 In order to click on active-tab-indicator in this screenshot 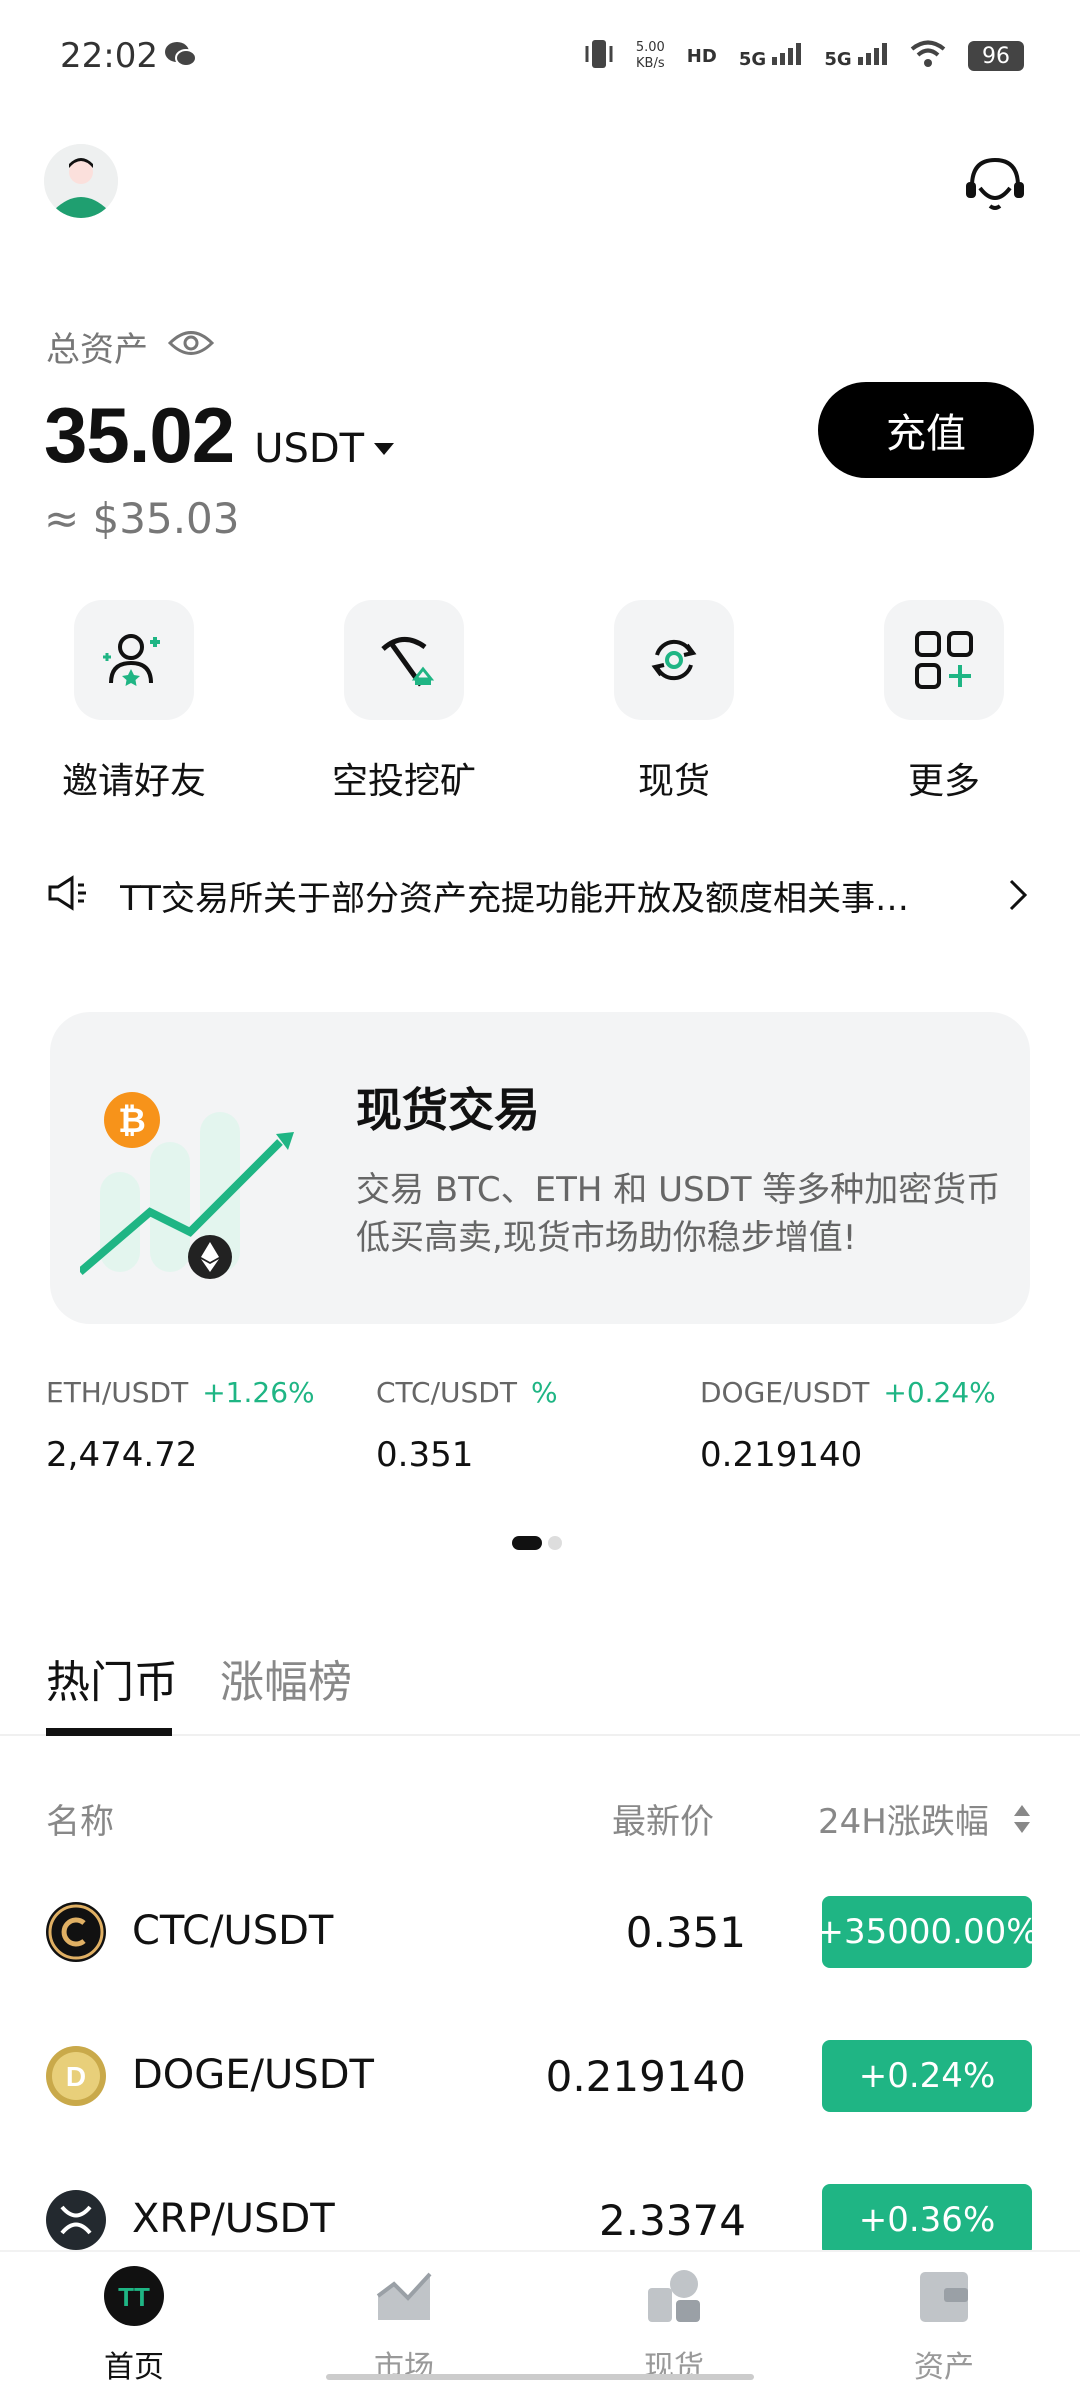, I will do `click(109, 1732)`.